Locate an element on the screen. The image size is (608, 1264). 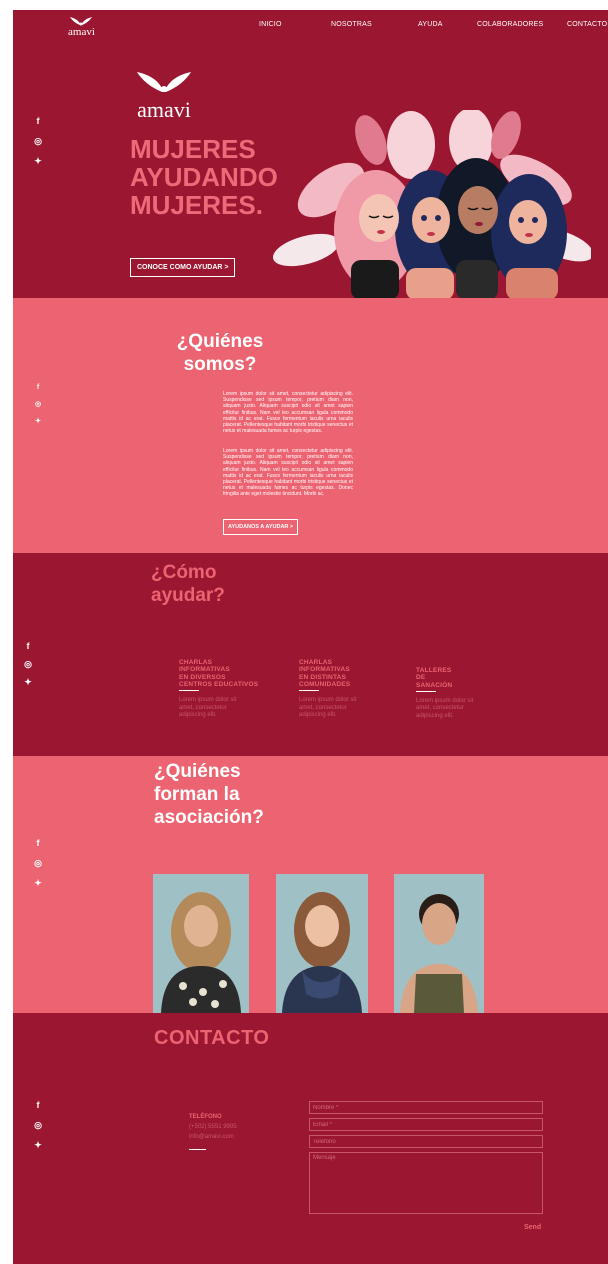
nav-nosotras: NOSOTRAS is located at coordinates (351, 24).